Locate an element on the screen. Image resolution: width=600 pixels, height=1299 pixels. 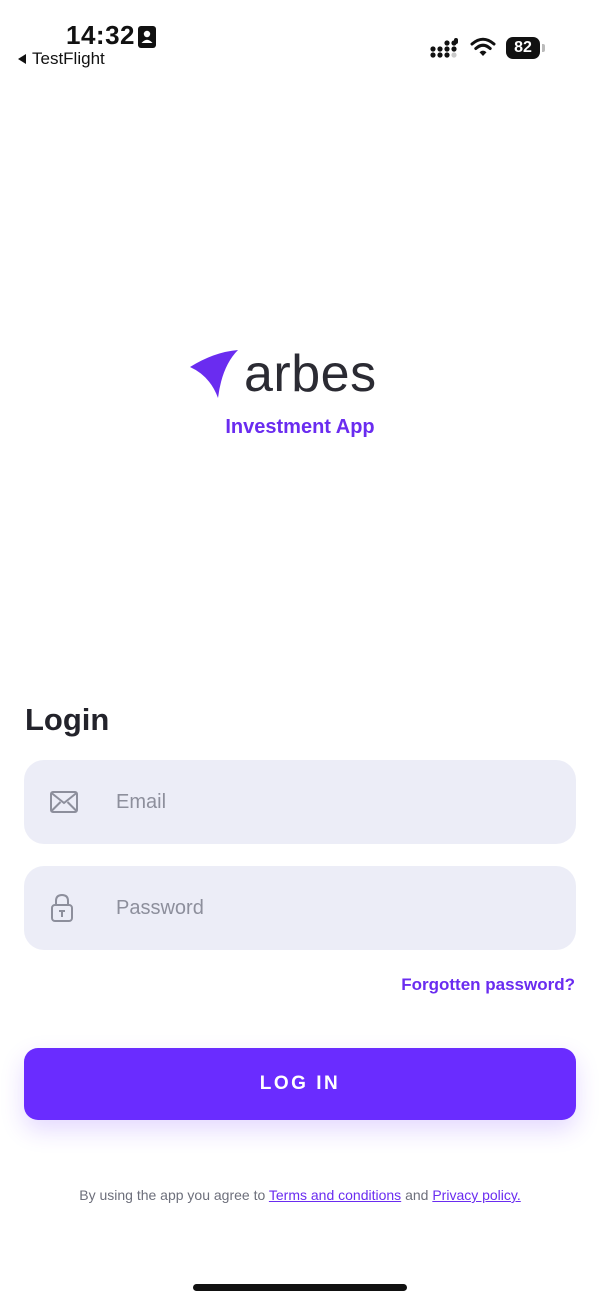
password-field is located at coordinates (300, 908).